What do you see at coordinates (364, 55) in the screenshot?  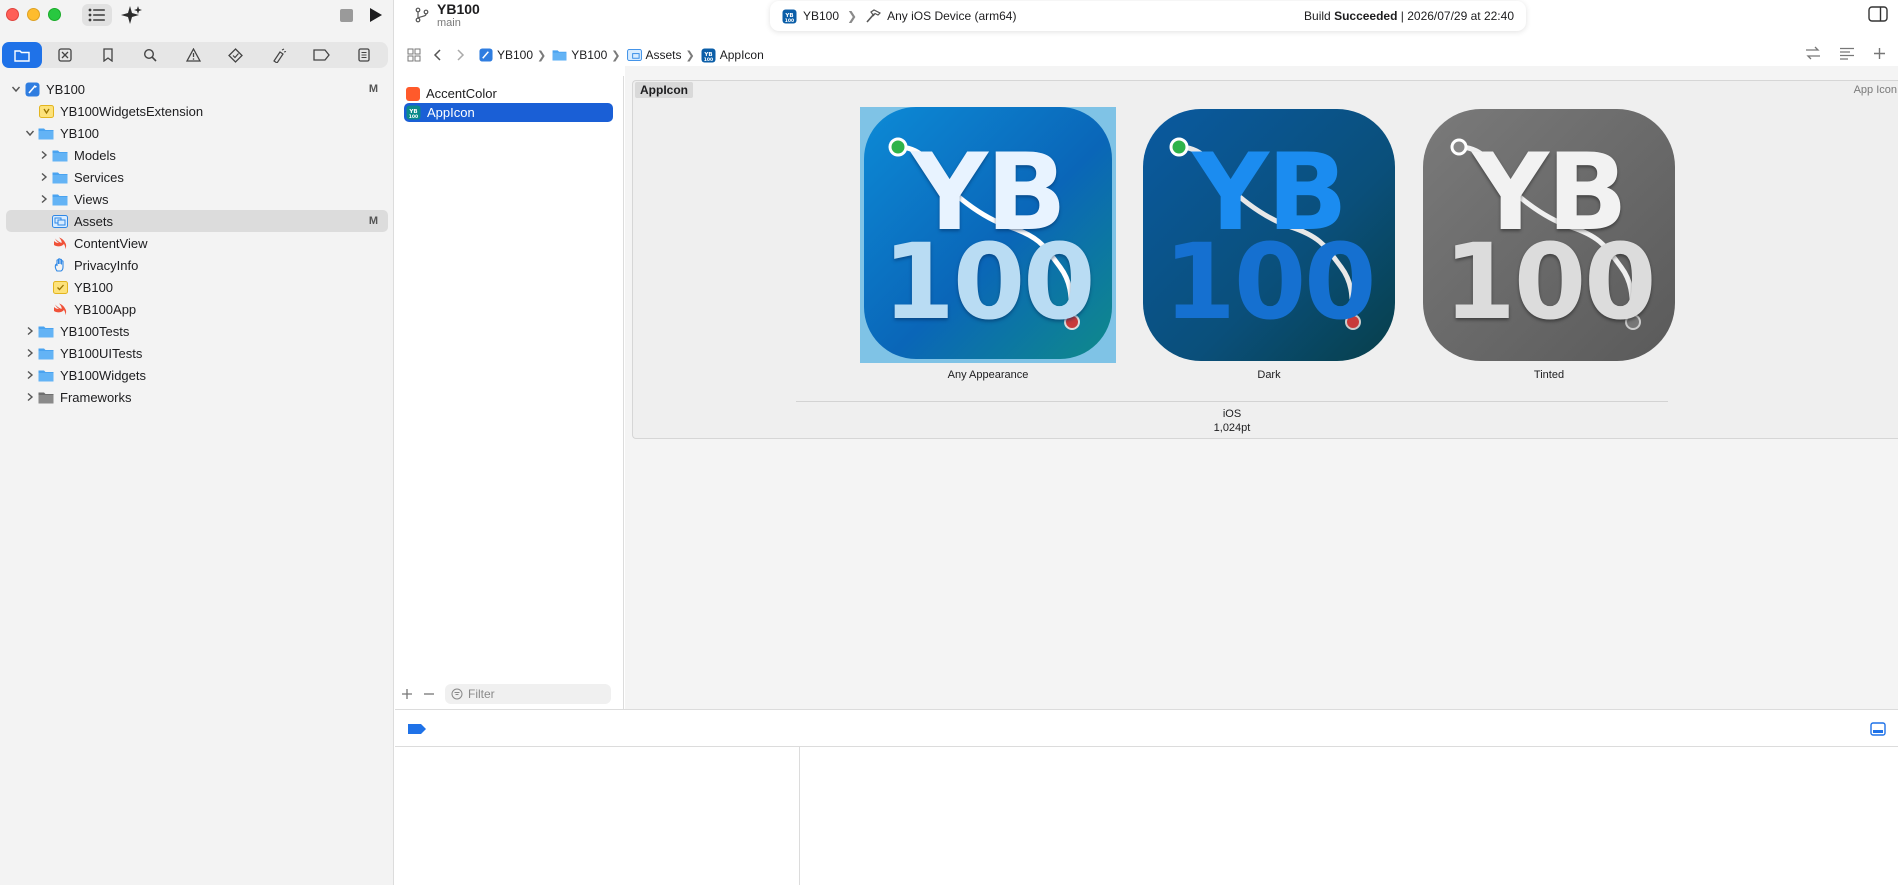 I see `tab-reports` at bounding box center [364, 55].